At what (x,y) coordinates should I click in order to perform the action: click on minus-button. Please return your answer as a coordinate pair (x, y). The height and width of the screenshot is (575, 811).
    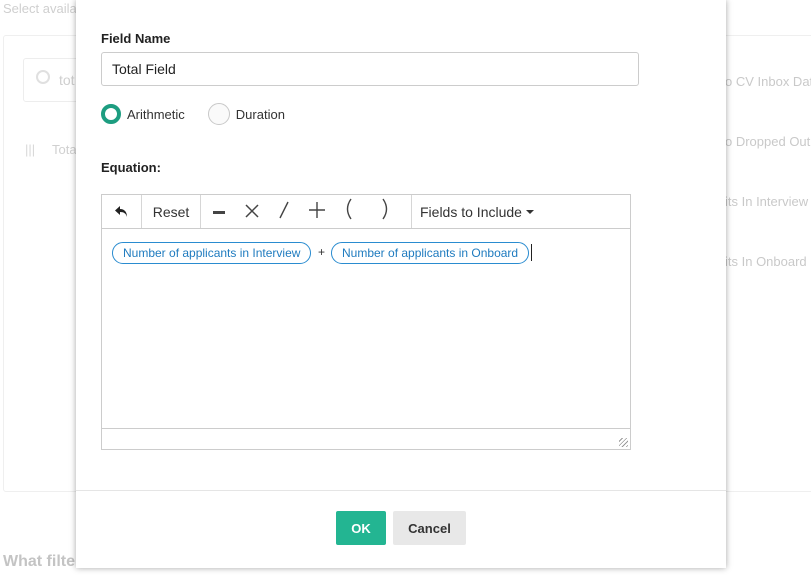
    Looking at the image, I should click on (219, 212).